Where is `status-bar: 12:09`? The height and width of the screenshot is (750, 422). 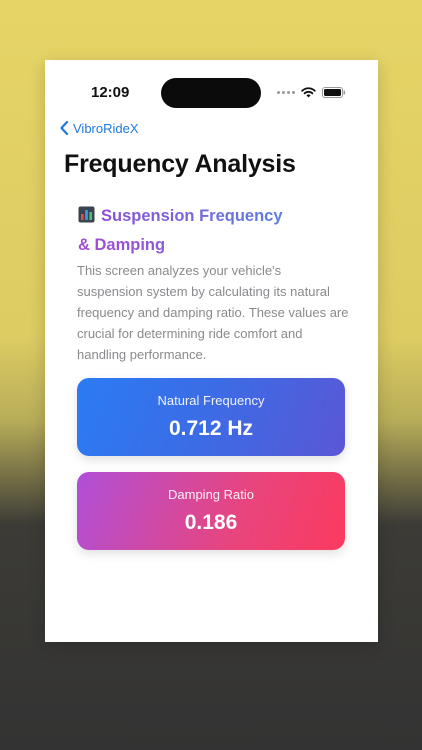 status-bar: 12:09 is located at coordinates (211, 90).